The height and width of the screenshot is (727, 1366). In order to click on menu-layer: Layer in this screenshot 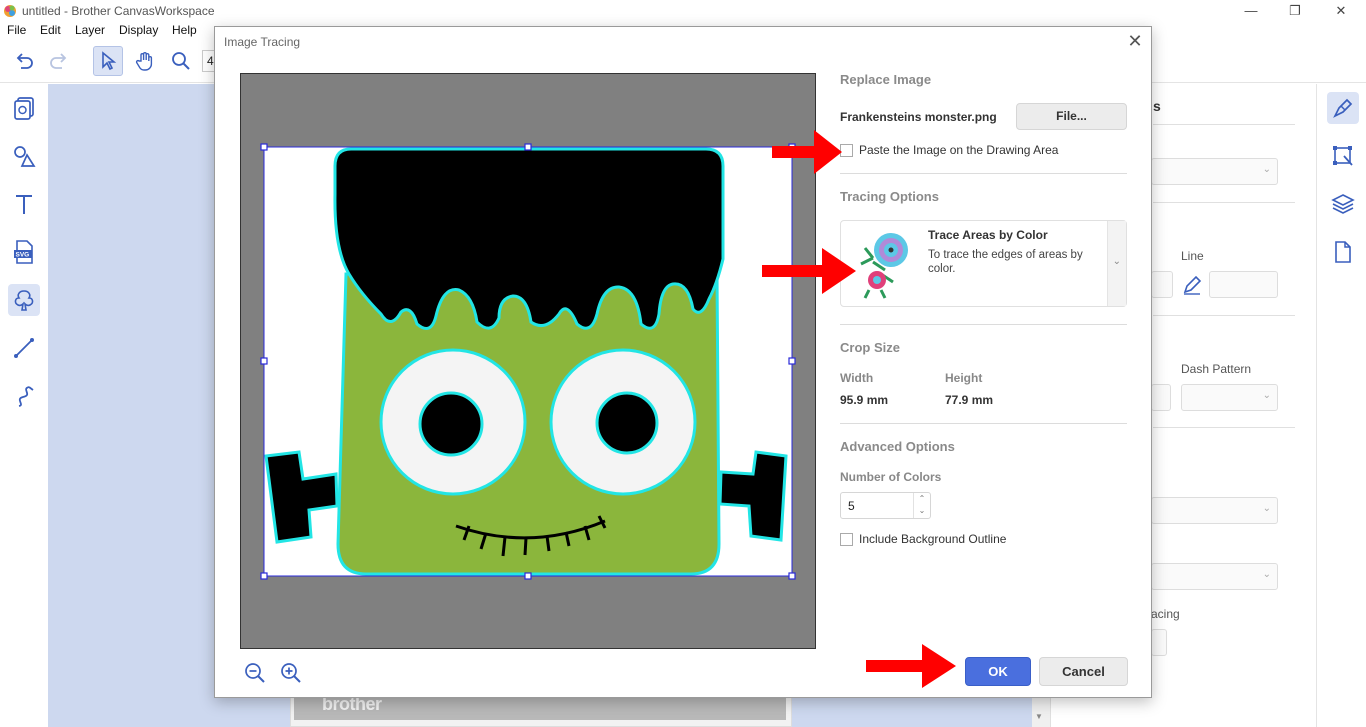, I will do `click(90, 30)`.